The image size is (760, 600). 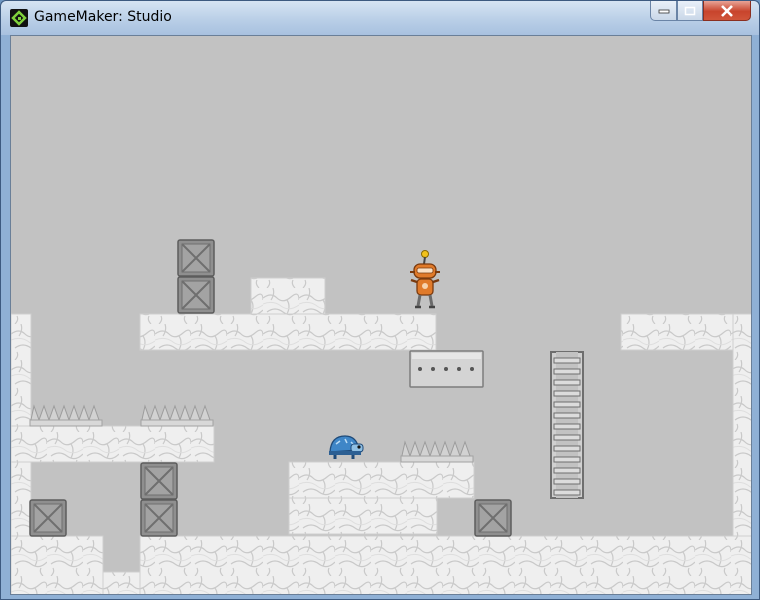 I want to click on minimize-icon, so click(x=663, y=10).